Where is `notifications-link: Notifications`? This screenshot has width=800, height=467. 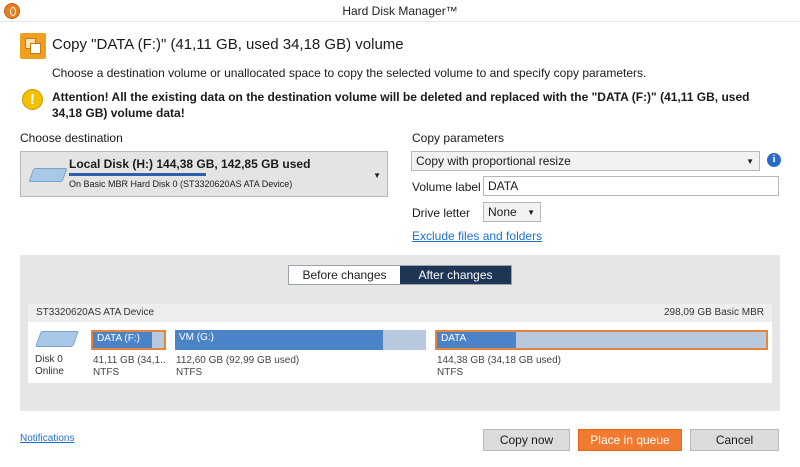
notifications-link: Notifications is located at coordinates (47, 438).